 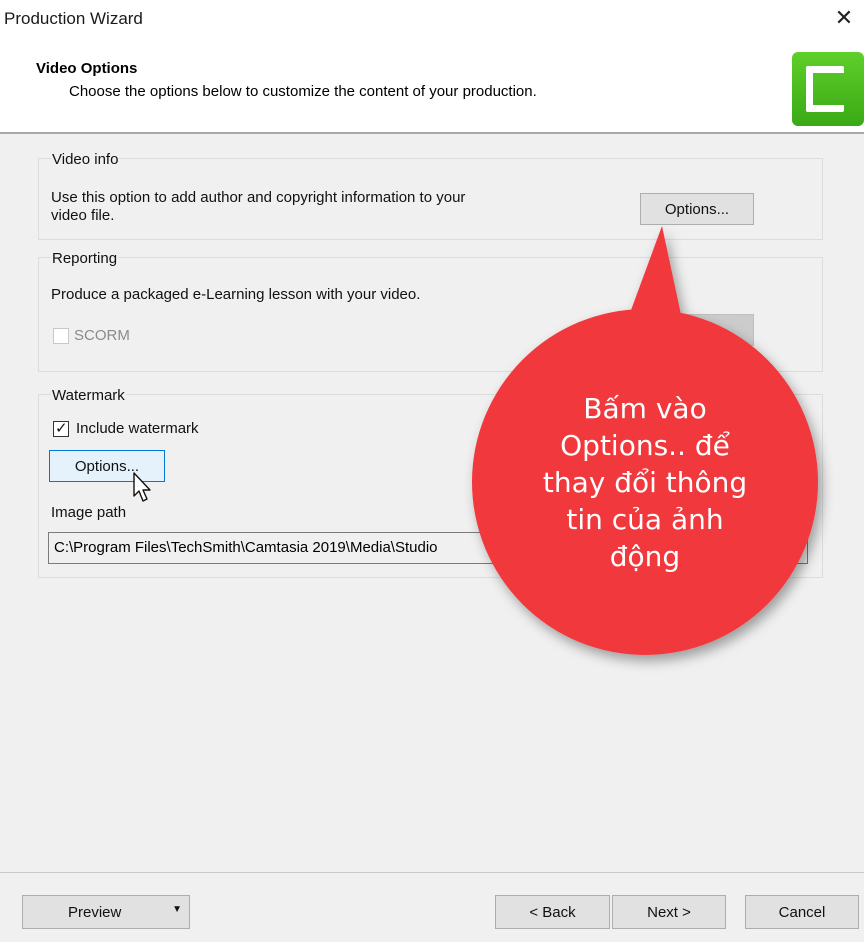 I want to click on include-watermark-checkbox: ✓, so click(x=61, y=428).